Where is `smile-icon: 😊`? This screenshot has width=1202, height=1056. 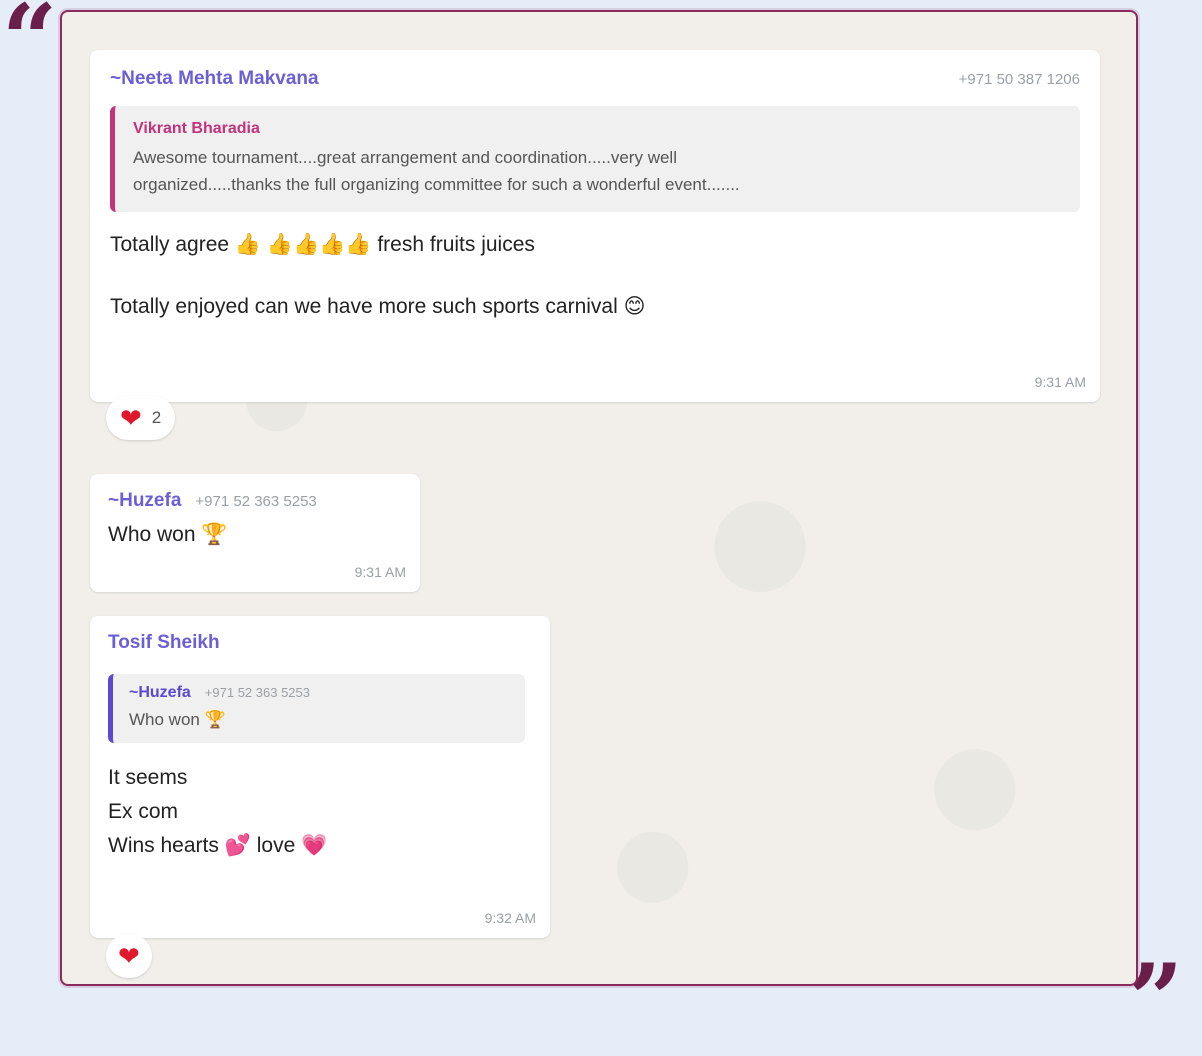
smile-icon: 😊 is located at coordinates (634, 306).